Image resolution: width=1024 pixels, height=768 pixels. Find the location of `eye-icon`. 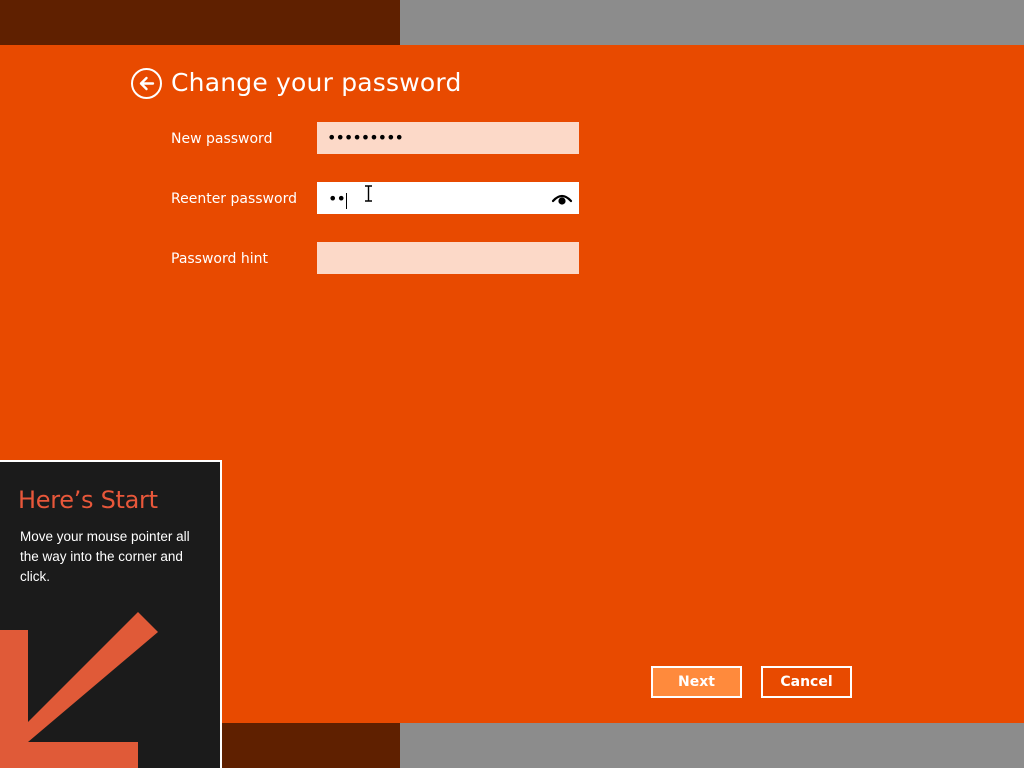

eye-icon is located at coordinates (562, 199).